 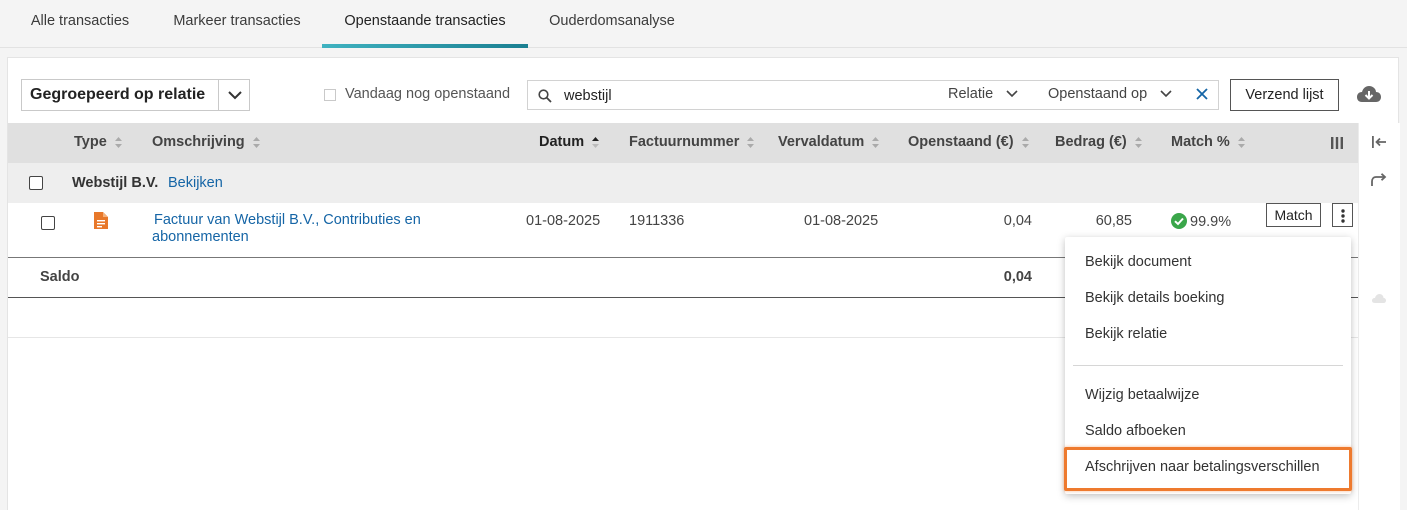 I want to click on columns-icon, so click(x=1337, y=143).